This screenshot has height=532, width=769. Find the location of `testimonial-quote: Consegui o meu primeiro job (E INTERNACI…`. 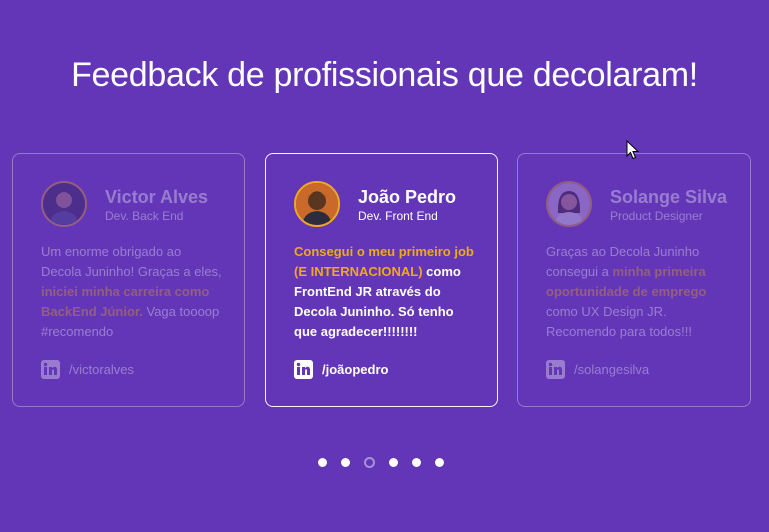

testimonial-quote: Consegui o meu primeiro job (E INTERNACI… is located at coordinates (386, 292).